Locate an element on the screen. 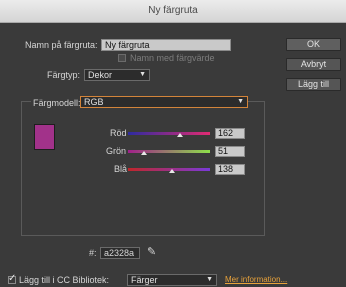 The width and height of the screenshot is (346, 287). color-type-label: Färgtyp: is located at coordinates (64, 75).